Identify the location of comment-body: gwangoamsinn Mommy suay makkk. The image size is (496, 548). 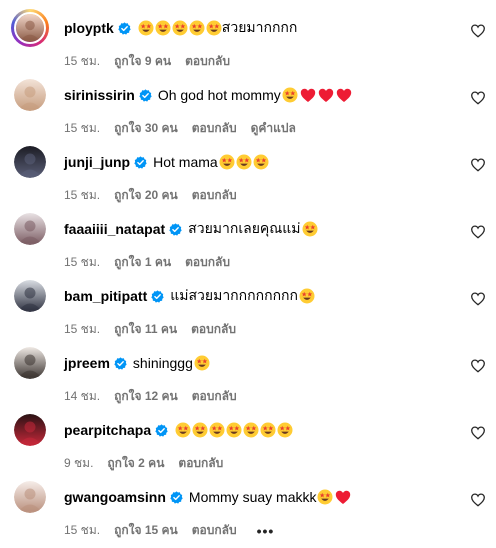
(207, 497).